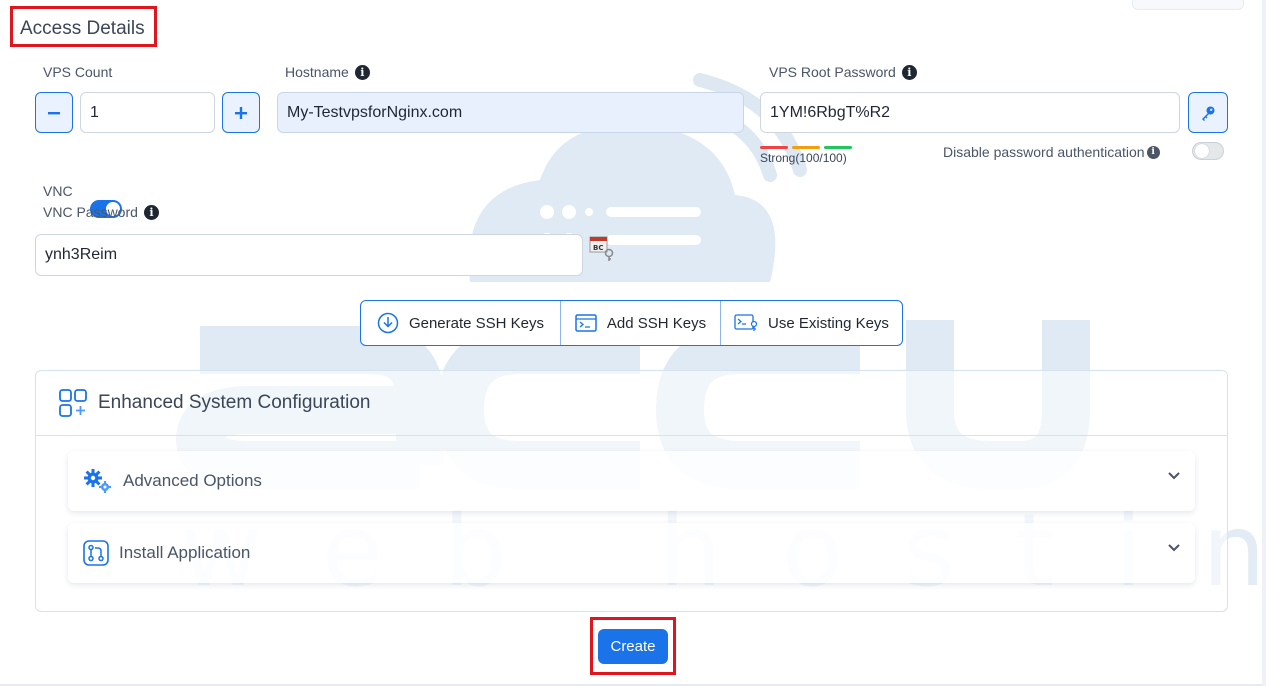  I want to click on enhanced-config-header: Enhanced System Configuration, so click(631, 403).